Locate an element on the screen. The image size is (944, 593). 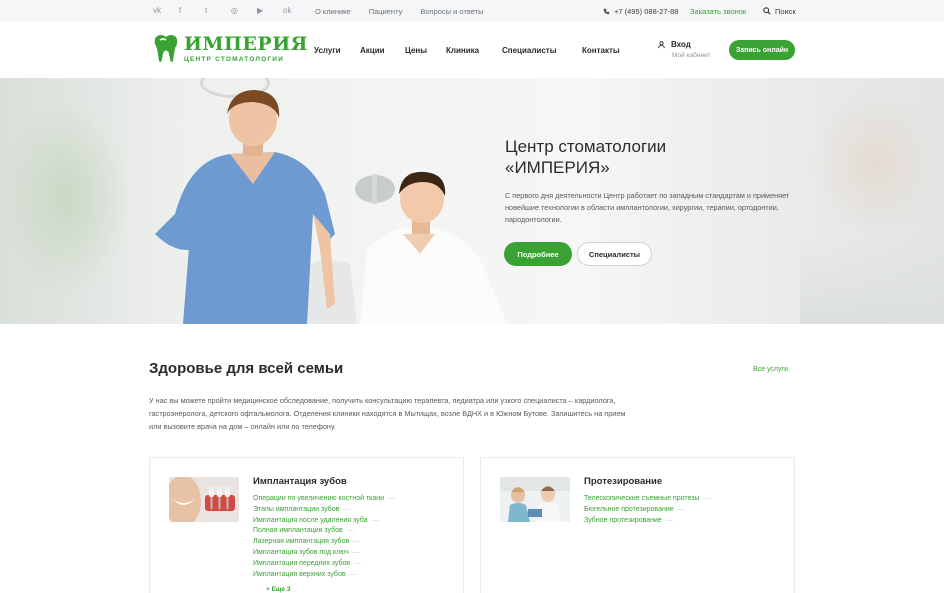
login: Вход Мой кабинет is located at coordinates (684, 49).